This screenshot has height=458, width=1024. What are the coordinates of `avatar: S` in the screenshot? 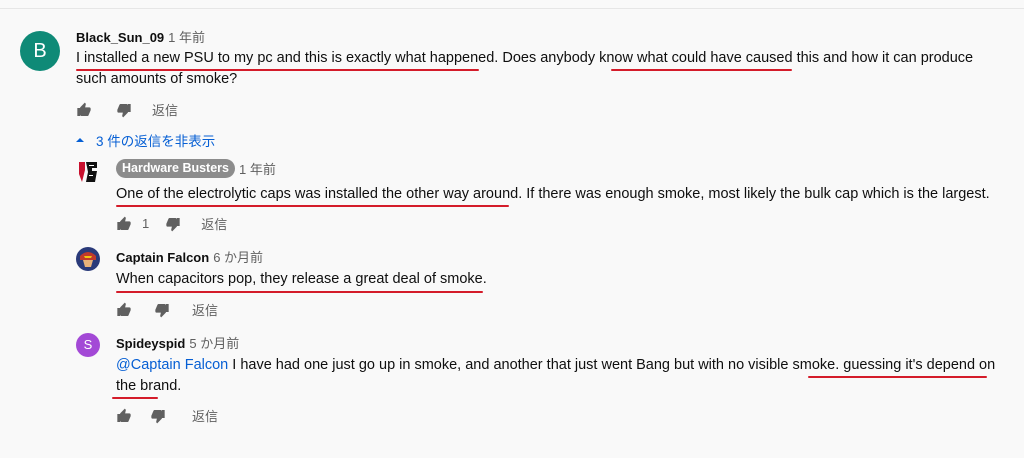 It's located at (88, 345).